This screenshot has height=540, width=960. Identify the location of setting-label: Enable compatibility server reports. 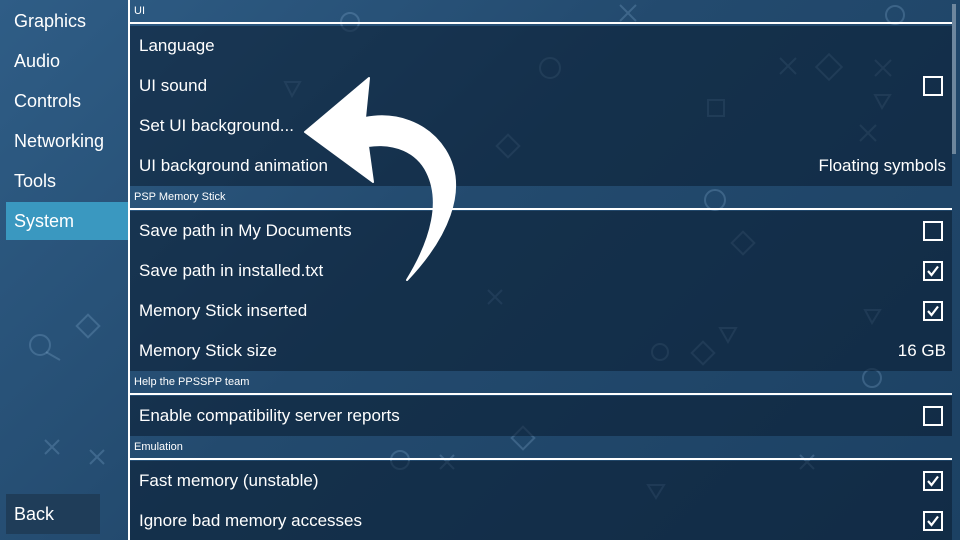
(269, 415).